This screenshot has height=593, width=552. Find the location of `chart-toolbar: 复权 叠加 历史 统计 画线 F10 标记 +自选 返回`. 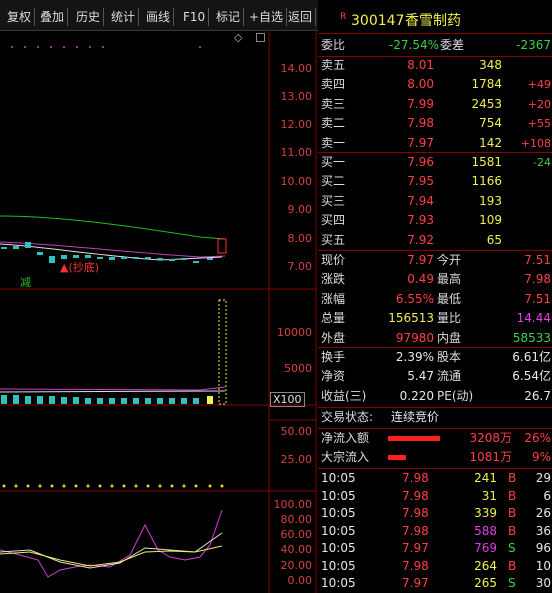

chart-toolbar: 复权 叠加 历史 统计 画线 F10 标记 +自选 返回 is located at coordinates (159, 15).